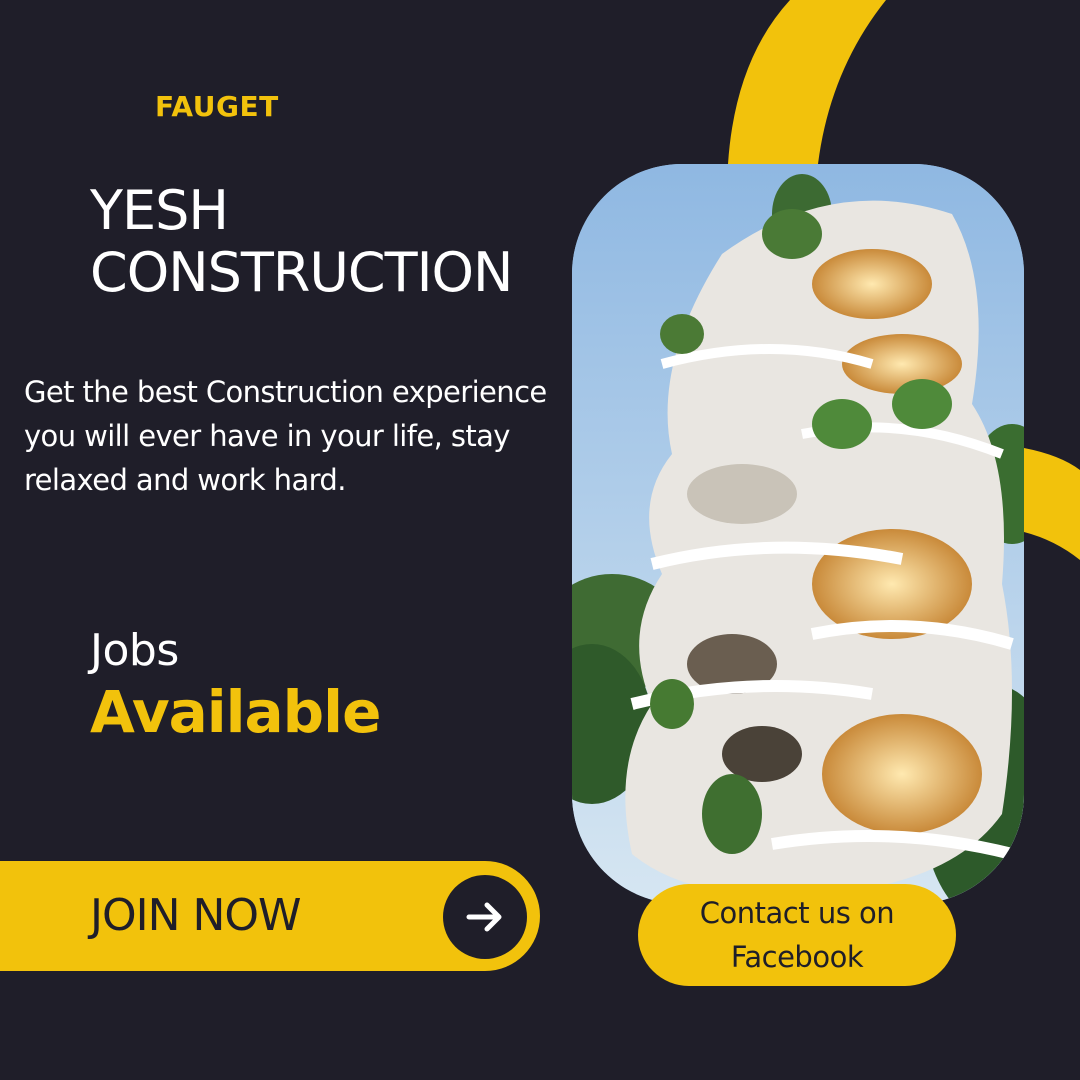 The width and height of the screenshot is (1080, 1080). What do you see at coordinates (807, 82) in the screenshot?
I see `top-arc-shape` at bounding box center [807, 82].